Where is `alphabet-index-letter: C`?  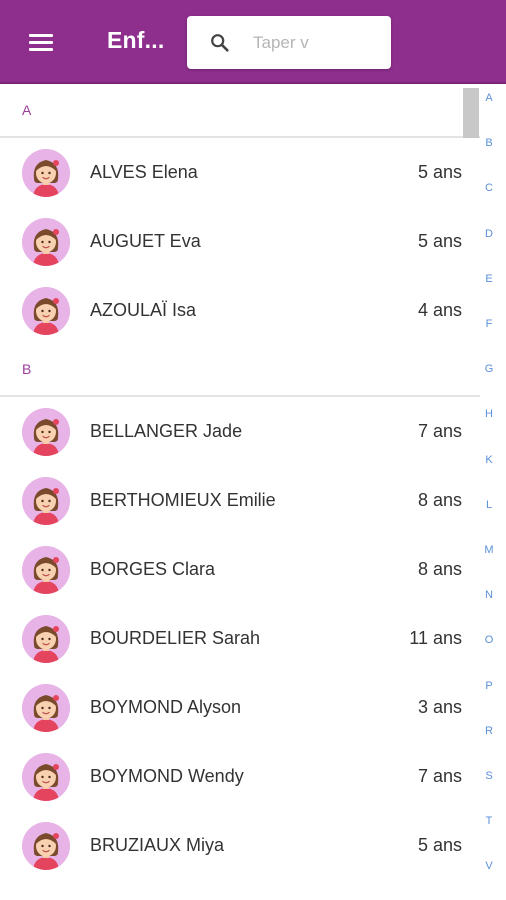
alphabet-index-letter: C is located at coordinates (489, 188).